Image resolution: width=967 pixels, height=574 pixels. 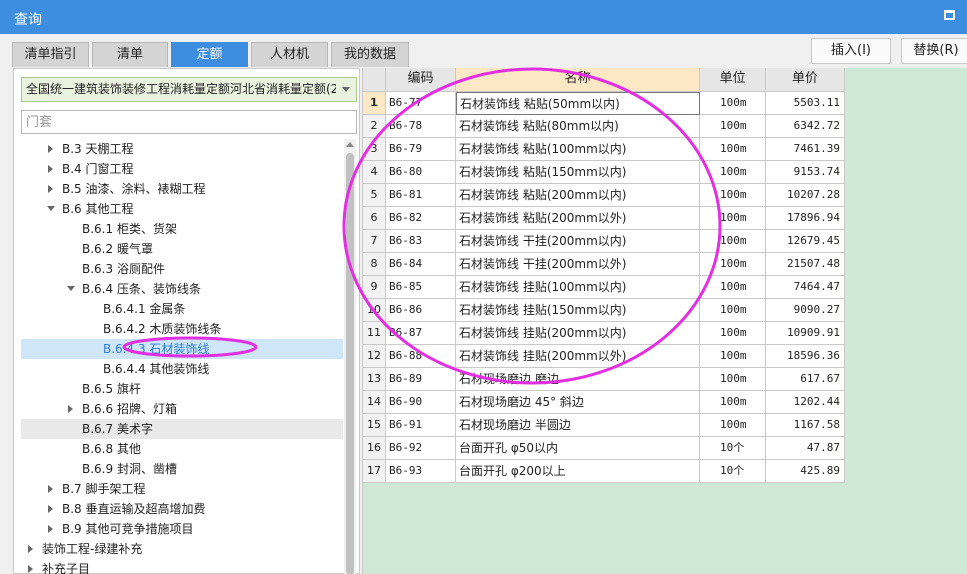 What do you see at coordinates (805, 379) in the screenshot?
I see `cell-price: 617.67` at bounding box center [805, 379].